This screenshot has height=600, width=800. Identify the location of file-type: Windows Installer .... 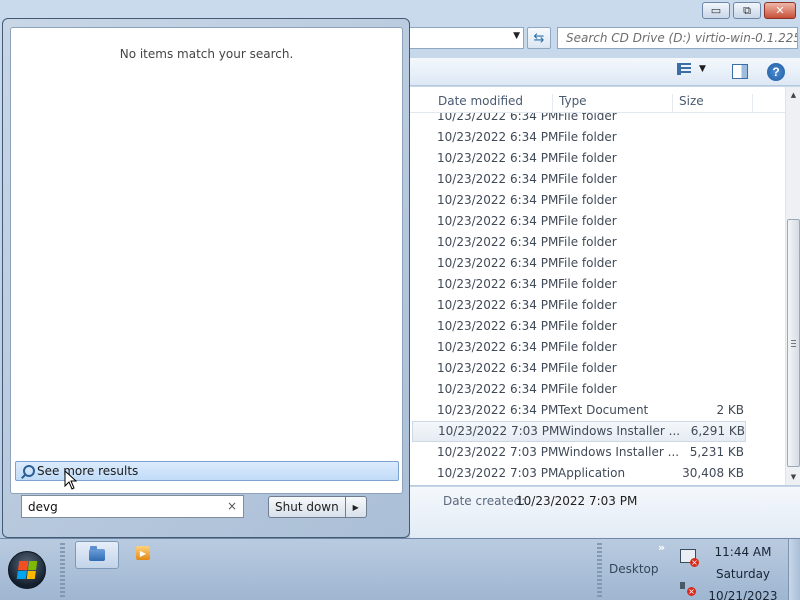
(620, 431).